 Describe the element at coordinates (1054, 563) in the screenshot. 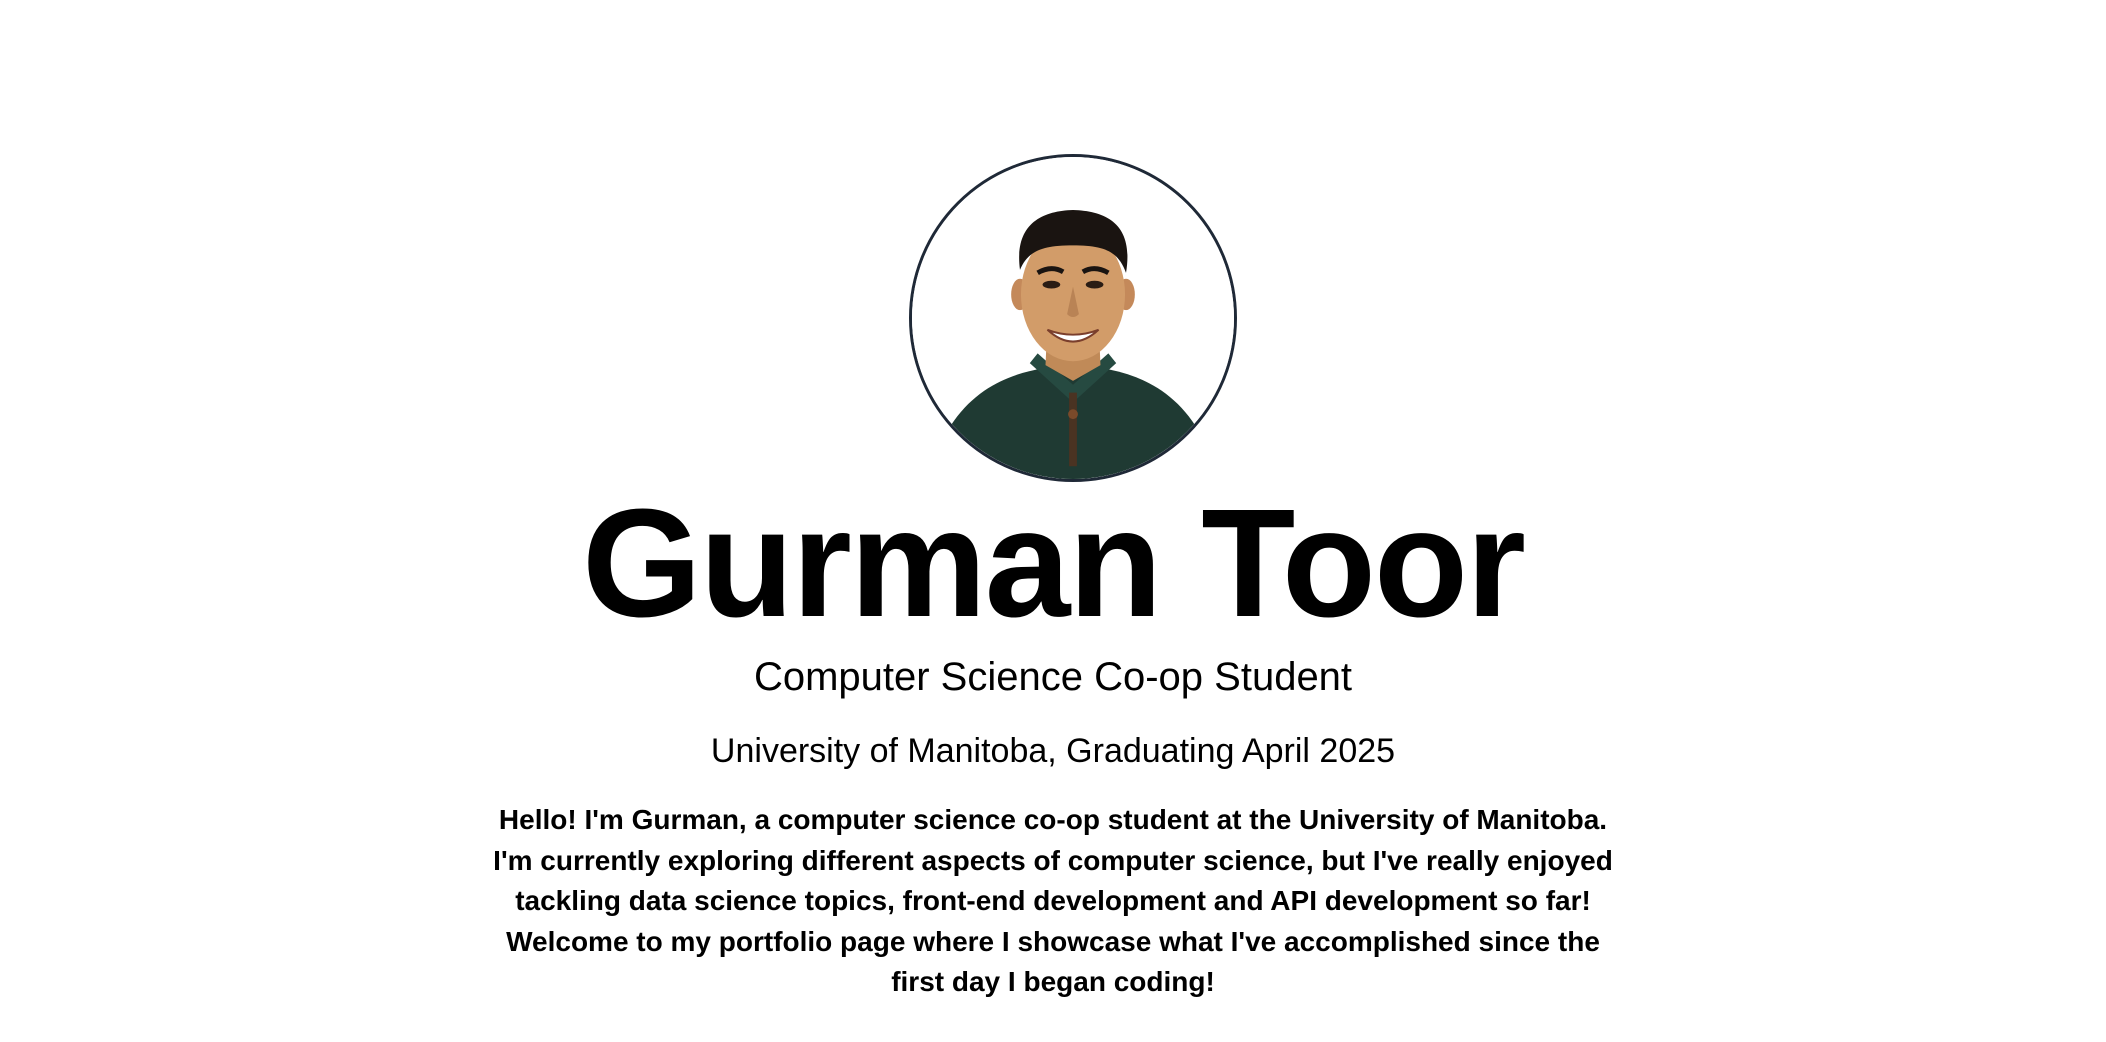

I see `page-title: Gurman Toor` at that location.